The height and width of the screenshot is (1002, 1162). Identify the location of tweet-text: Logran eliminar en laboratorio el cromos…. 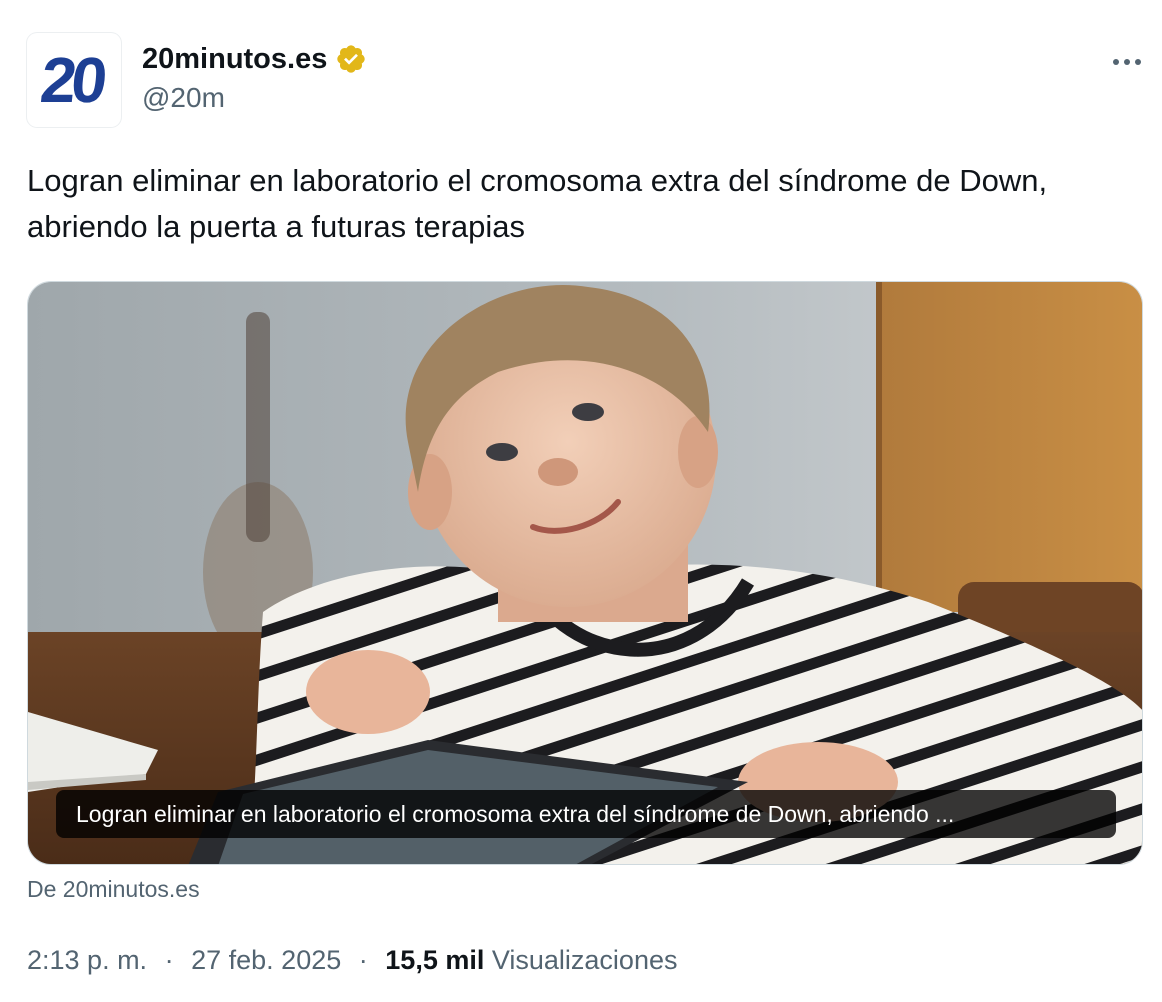
(537, 203).